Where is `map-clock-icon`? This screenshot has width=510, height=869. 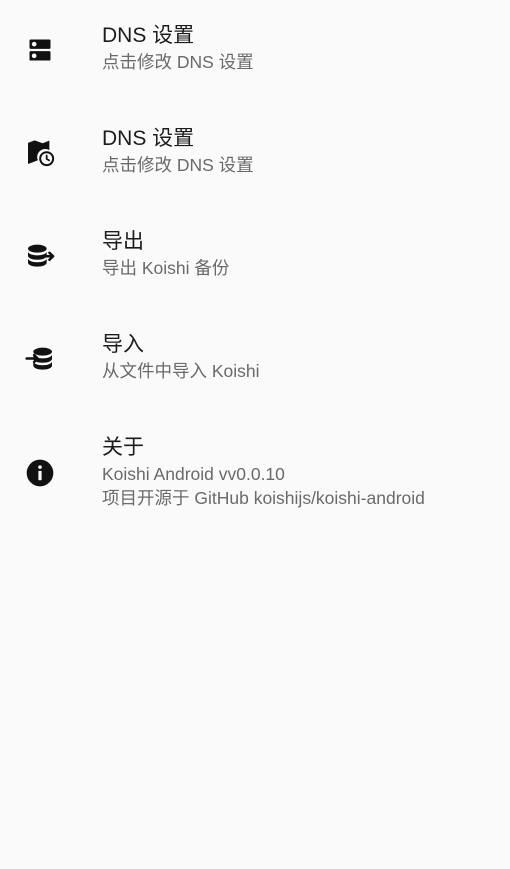
map-clock-icon is located at coordinates (40, 152).